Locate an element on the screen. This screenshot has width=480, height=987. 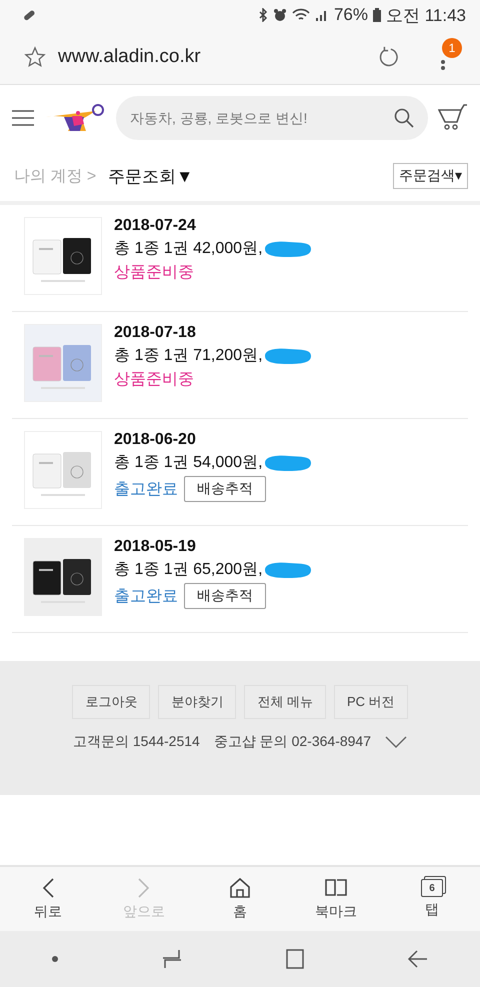
toolbar-button: 뒤로 is located at coordinates (48, 899).